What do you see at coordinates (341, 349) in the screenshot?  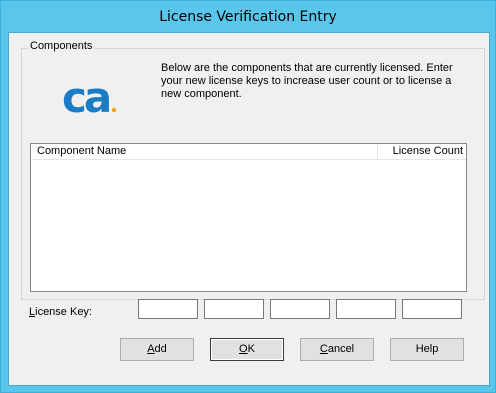 I see `cancel-button-label: ancel` at bounding box center [341, 349].